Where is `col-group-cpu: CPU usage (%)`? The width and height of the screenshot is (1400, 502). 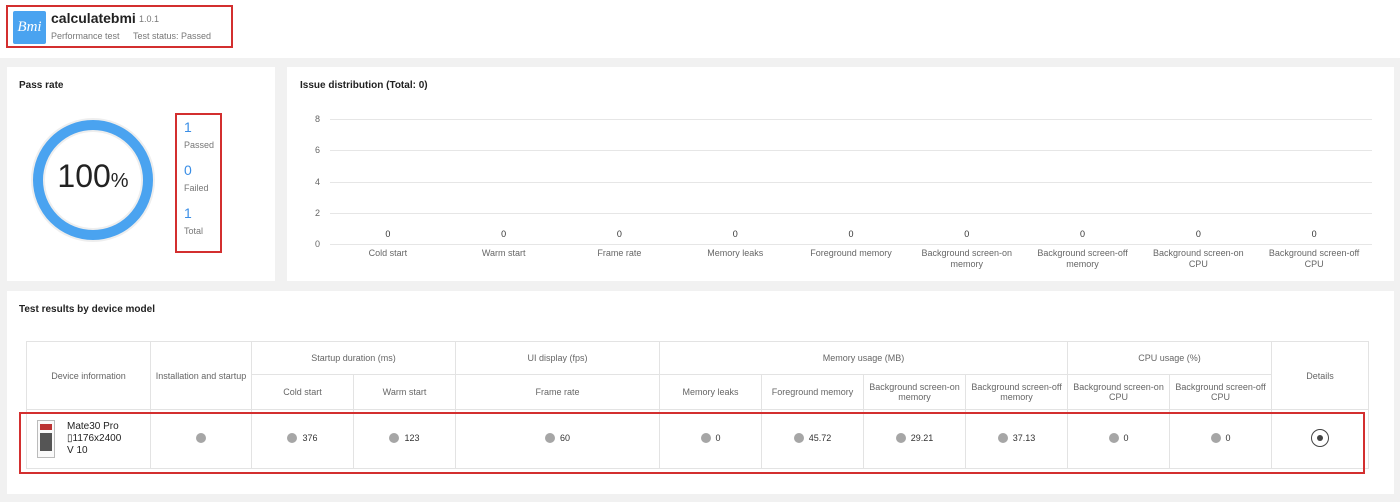 col-group-cpu: CPU usage (%) is located at coordinates (1170, 358).